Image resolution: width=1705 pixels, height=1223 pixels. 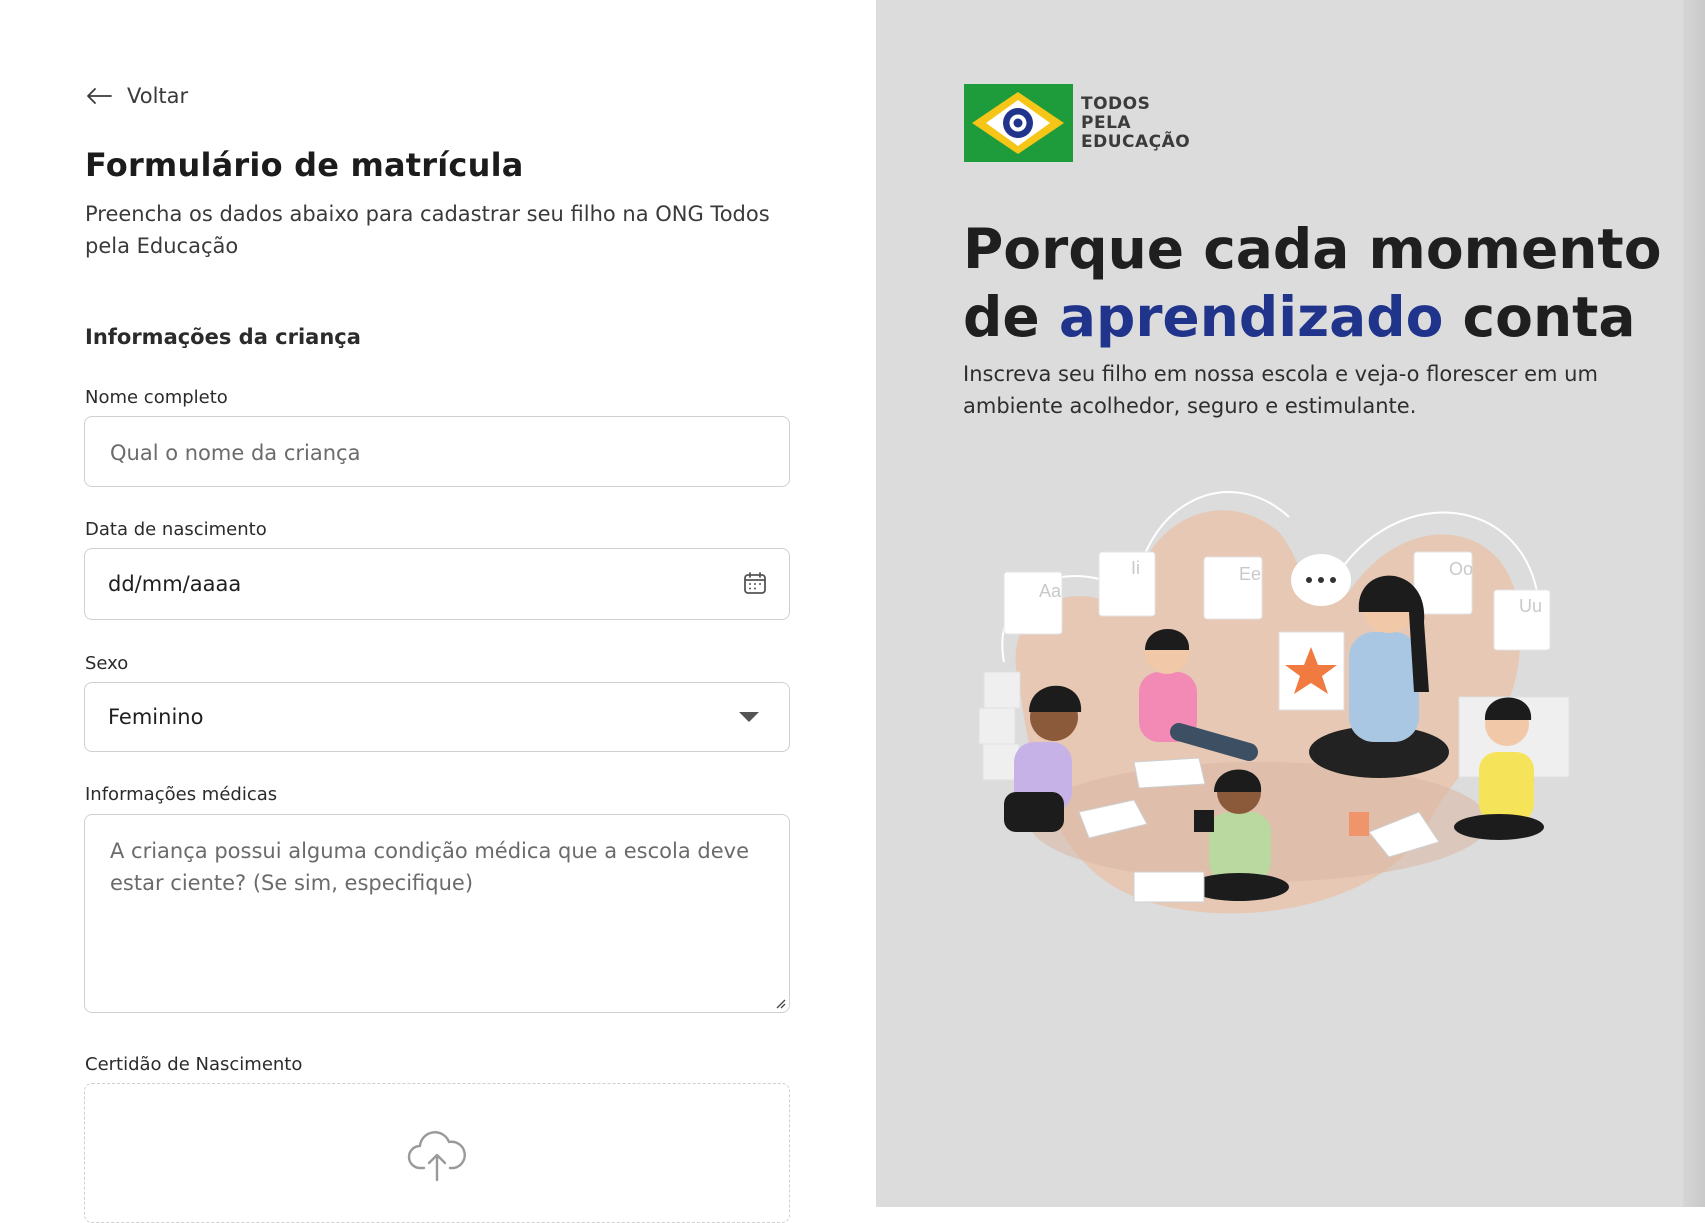 I want to click on svg-text: Aa, so click(x=1050, y=591).